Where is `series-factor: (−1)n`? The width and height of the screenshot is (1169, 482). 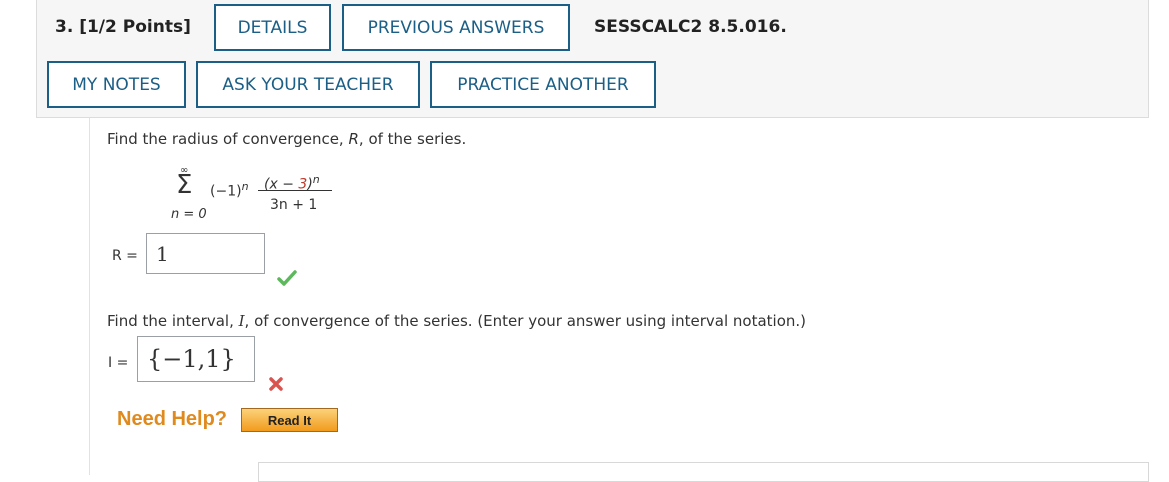 series-factor: (−1)n is located at coordinates (229, 190).